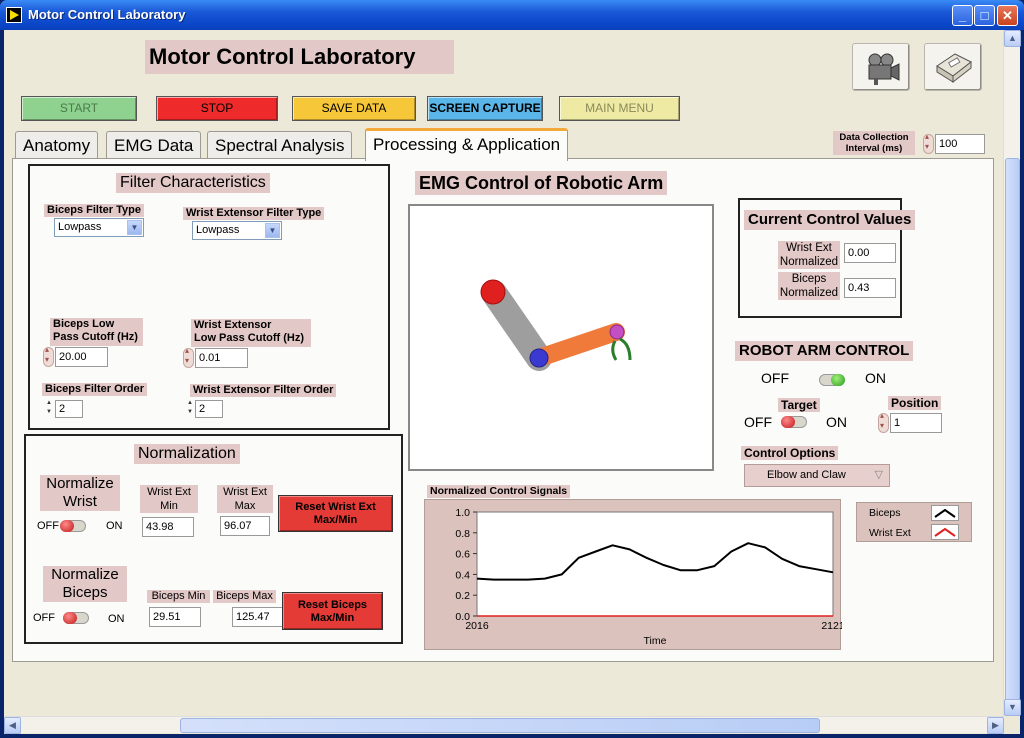 This screenshot has width=1024, height=738. What do you see at coordinates (916, 423) in the screenshot?
I see `position-input: 1` at bounding box center [916, 423].